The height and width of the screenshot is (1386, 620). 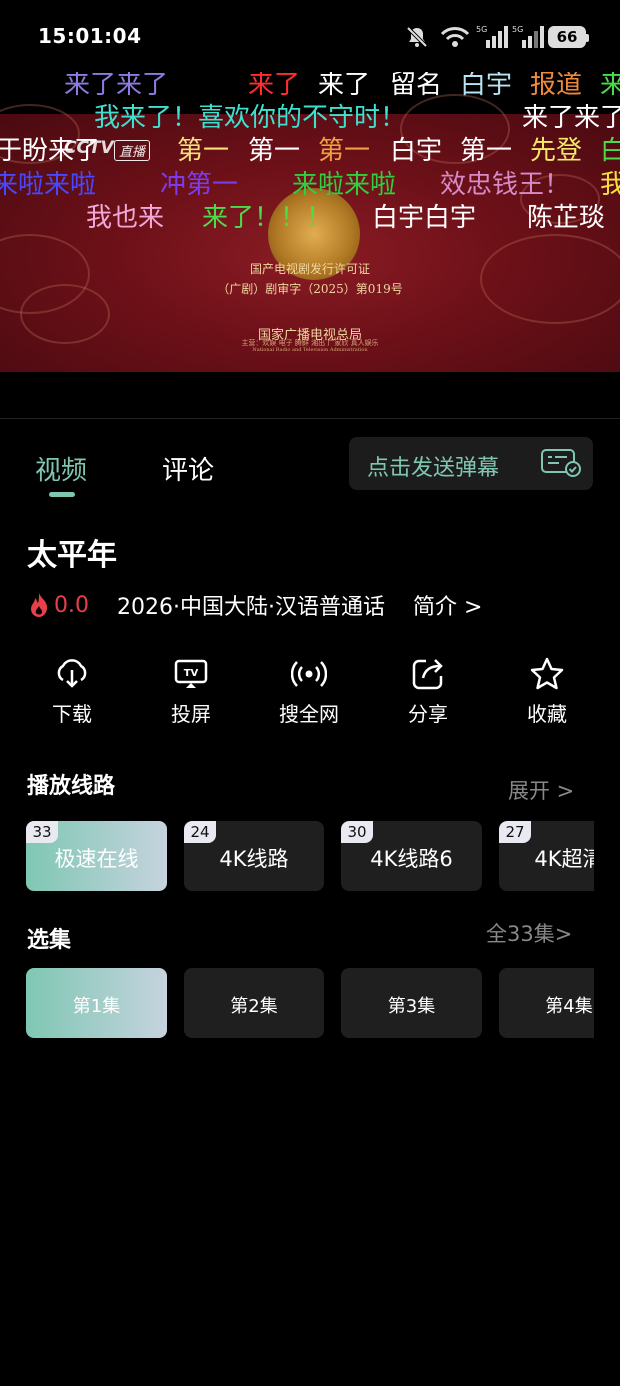 What do you see at coordinates (556, 151) in the screenshot?
I see `danmaku-comment: 先登` at bounding box center [556, 151].